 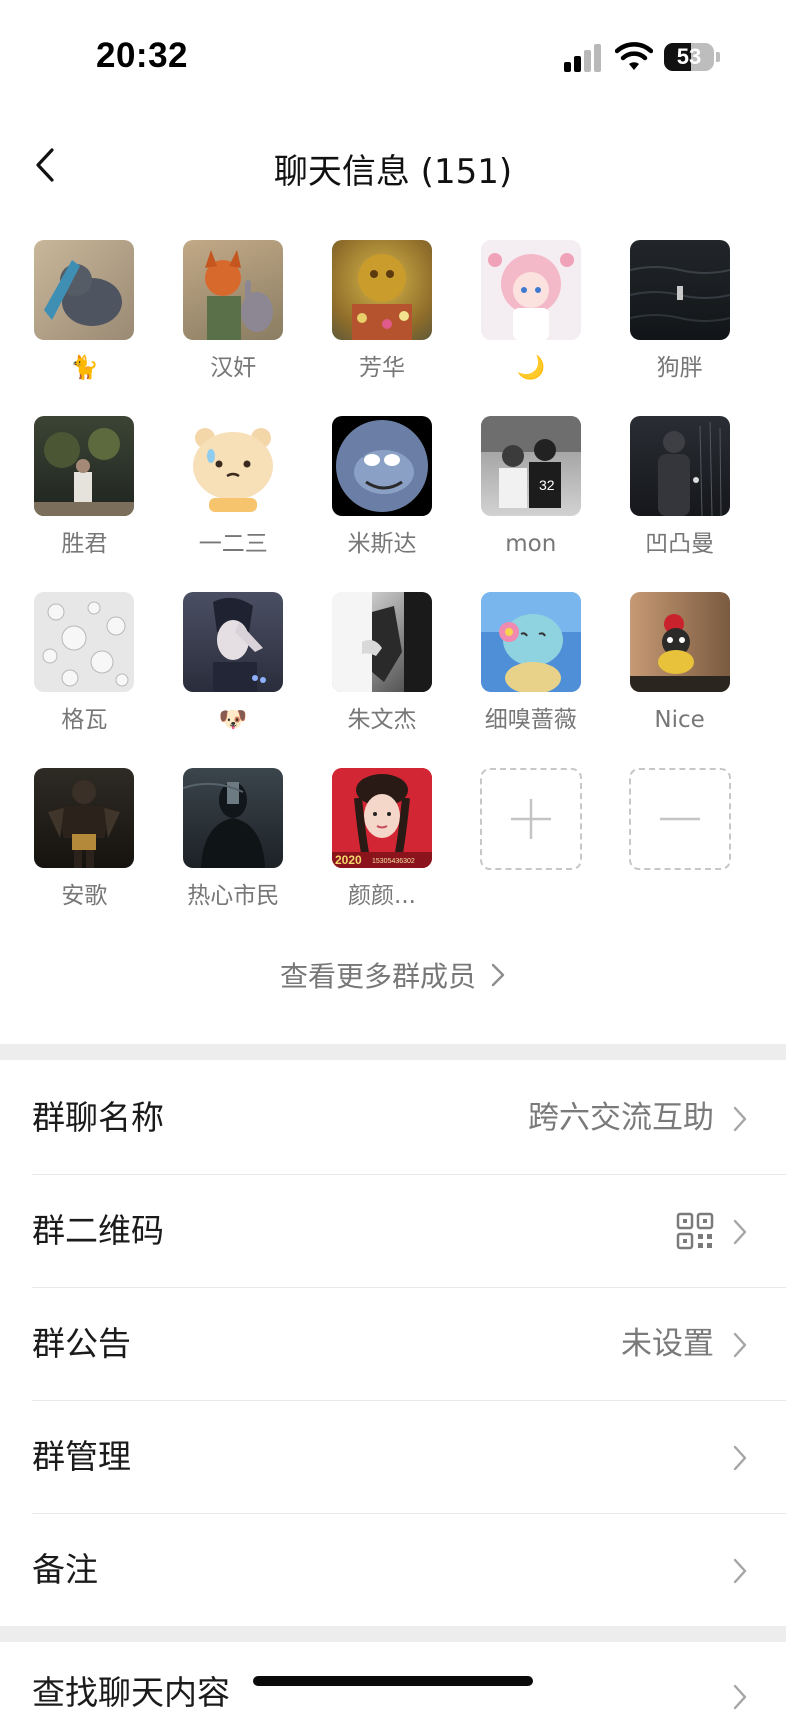 I want to click on member-item: 凹凸曼, so click(x=679, y=489).